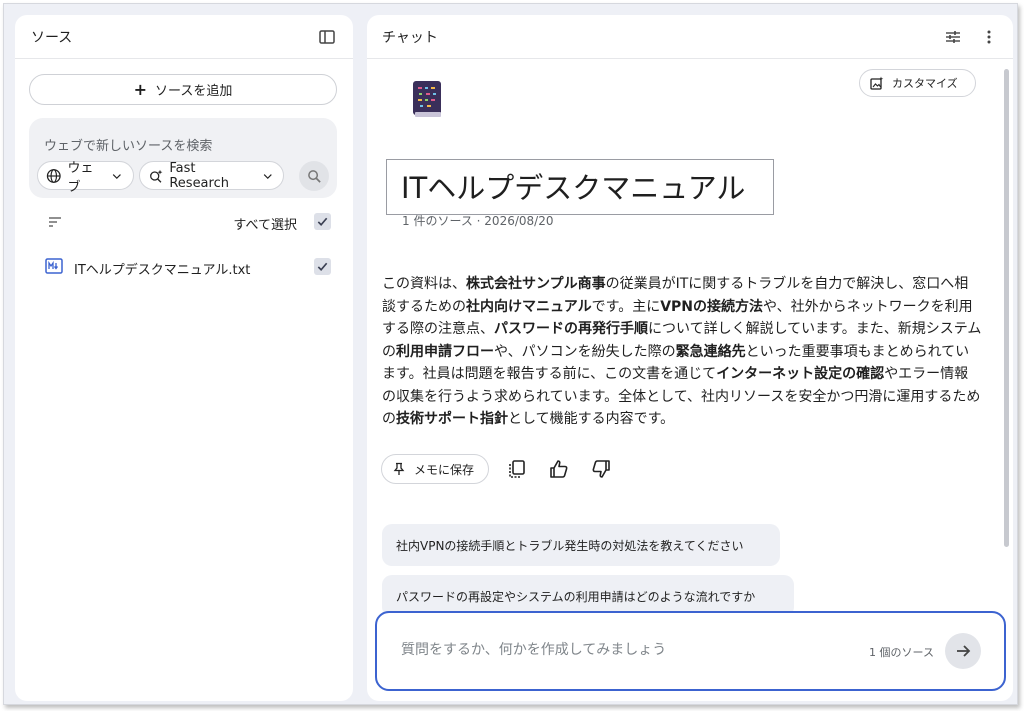 The width and height of the screenshot is (1024, 711). I want to click on search-icon, so click(314, 176).